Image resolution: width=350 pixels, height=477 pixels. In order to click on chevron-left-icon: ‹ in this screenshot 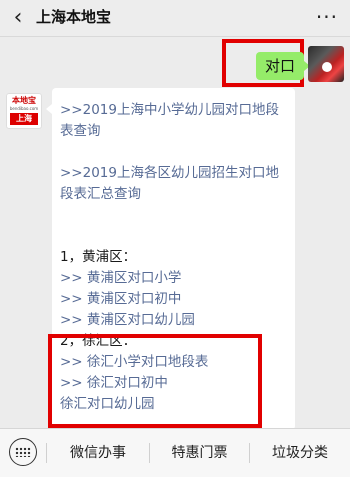, I will do `click(18, 18)`.